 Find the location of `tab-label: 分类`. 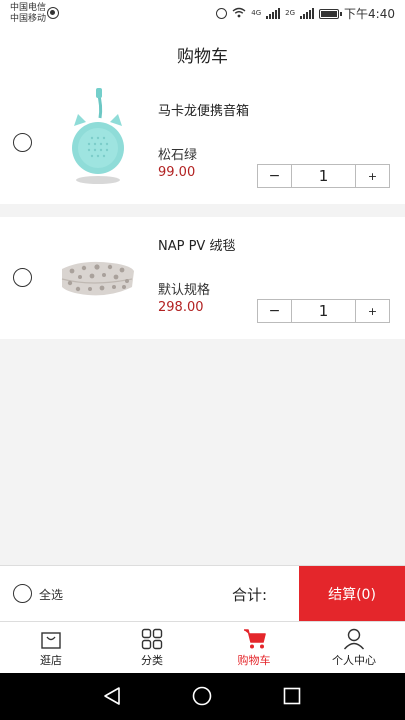

tab-label: 分类 is located at coordinates (152, 660).